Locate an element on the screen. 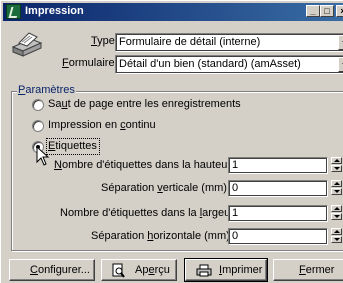 This screenshot has height=283, width=343. sep-verticale-label: Séparation verticale (mm) : is located at coordinates (167, 188).